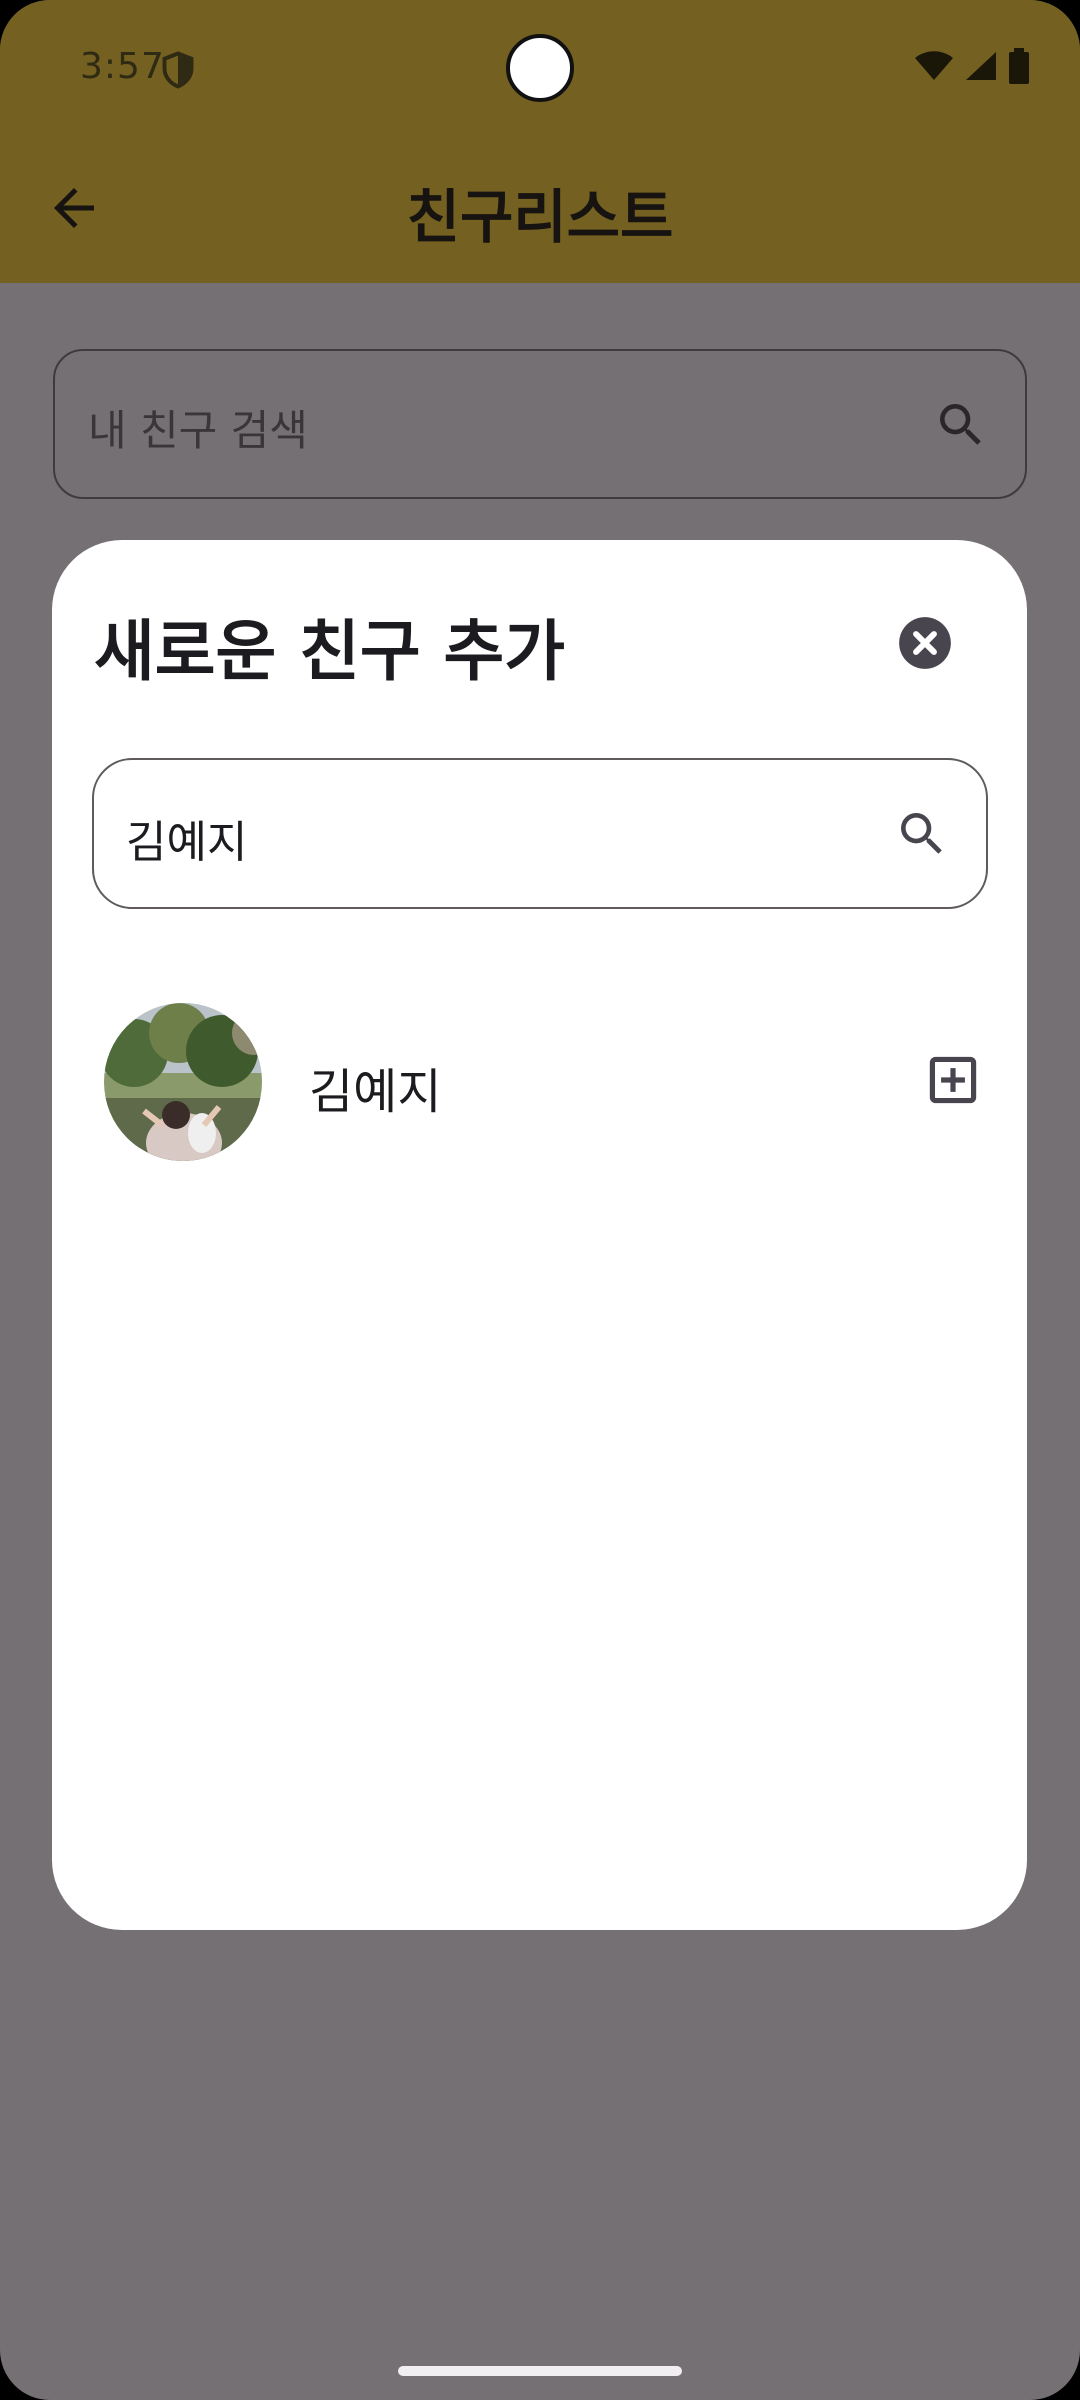 This screenshot has width=1080, height=2400. Describe the element at coordinates (198, 430) in the screenshot. I see `friend-search-placeholder: 내 친구 검색` at that location.